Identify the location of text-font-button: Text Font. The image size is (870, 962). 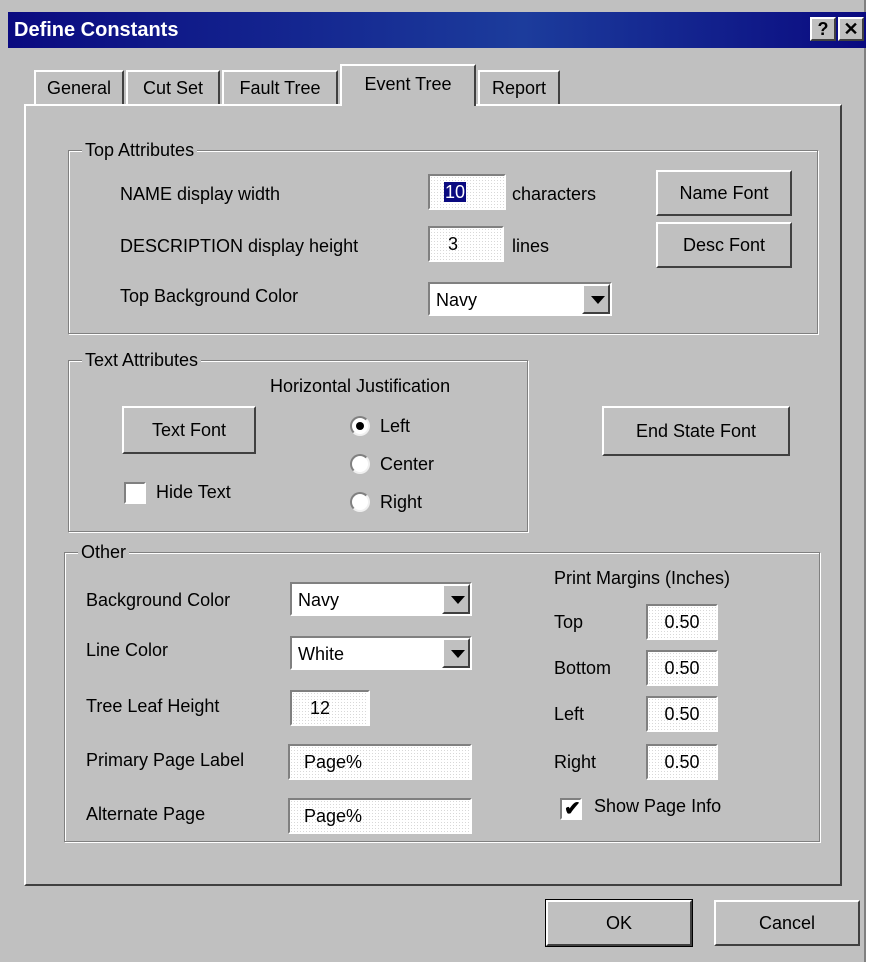
(189, 430).